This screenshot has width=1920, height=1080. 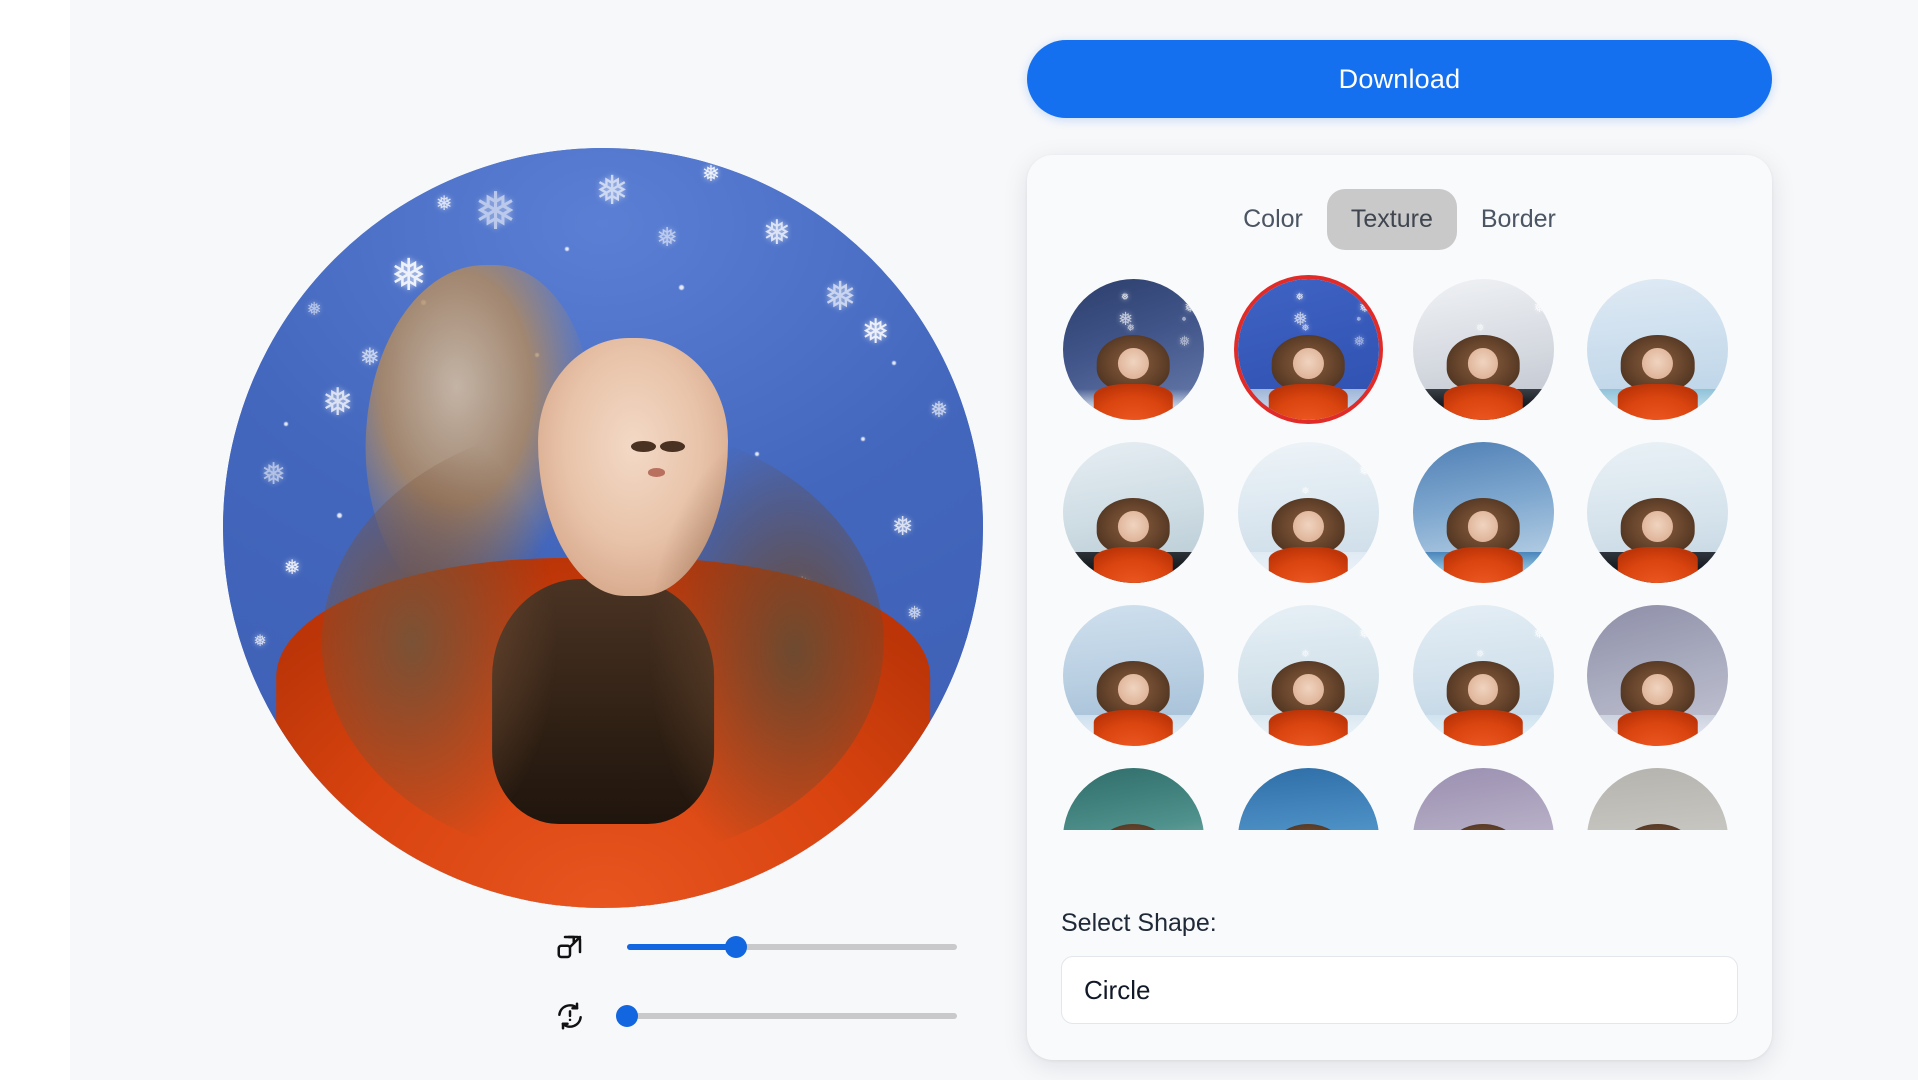 I want to click on texture-thumb-frosted-pine-valley: ❅❅❅❅, so click(x=1308, y=675).